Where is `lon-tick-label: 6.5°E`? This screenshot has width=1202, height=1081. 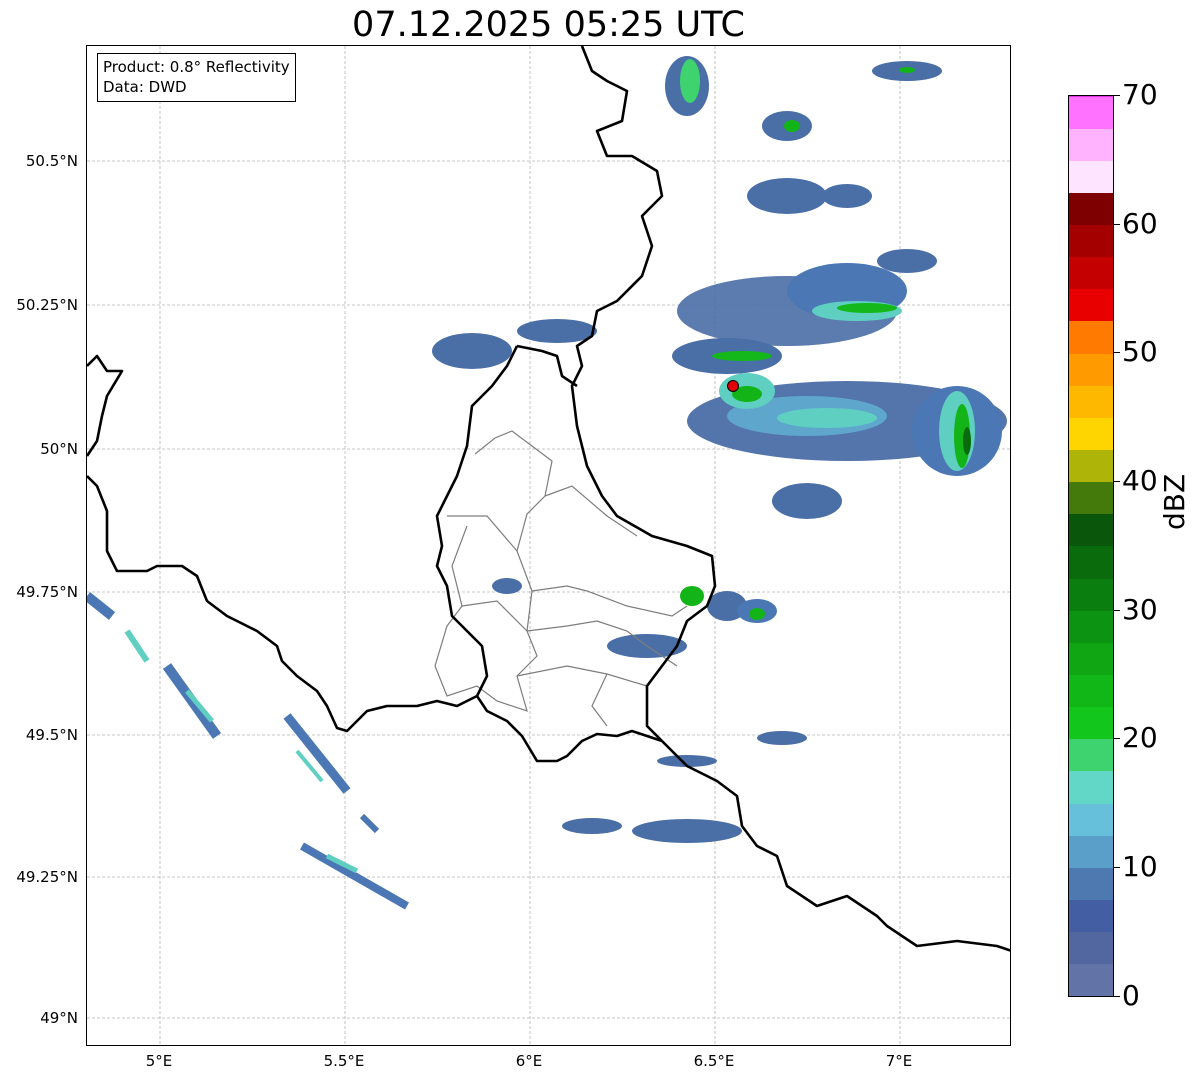 lon-tick-label: 6.5°E is located at coordinates (714, 1061).